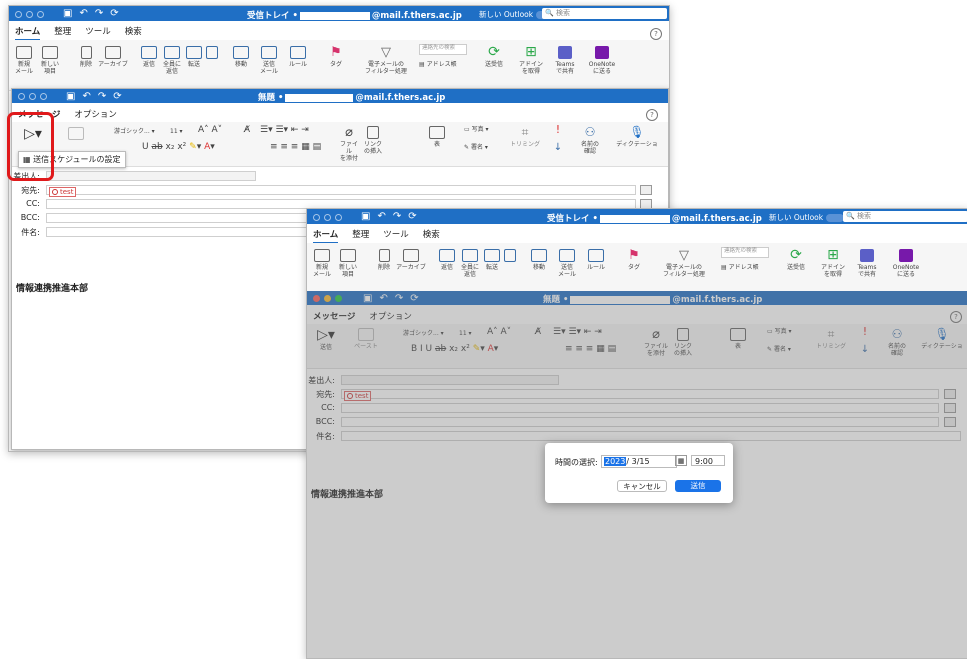  Describe the element at coordinates (194, 57) in the screenshot. I see `forward-button: 転送` at that location.